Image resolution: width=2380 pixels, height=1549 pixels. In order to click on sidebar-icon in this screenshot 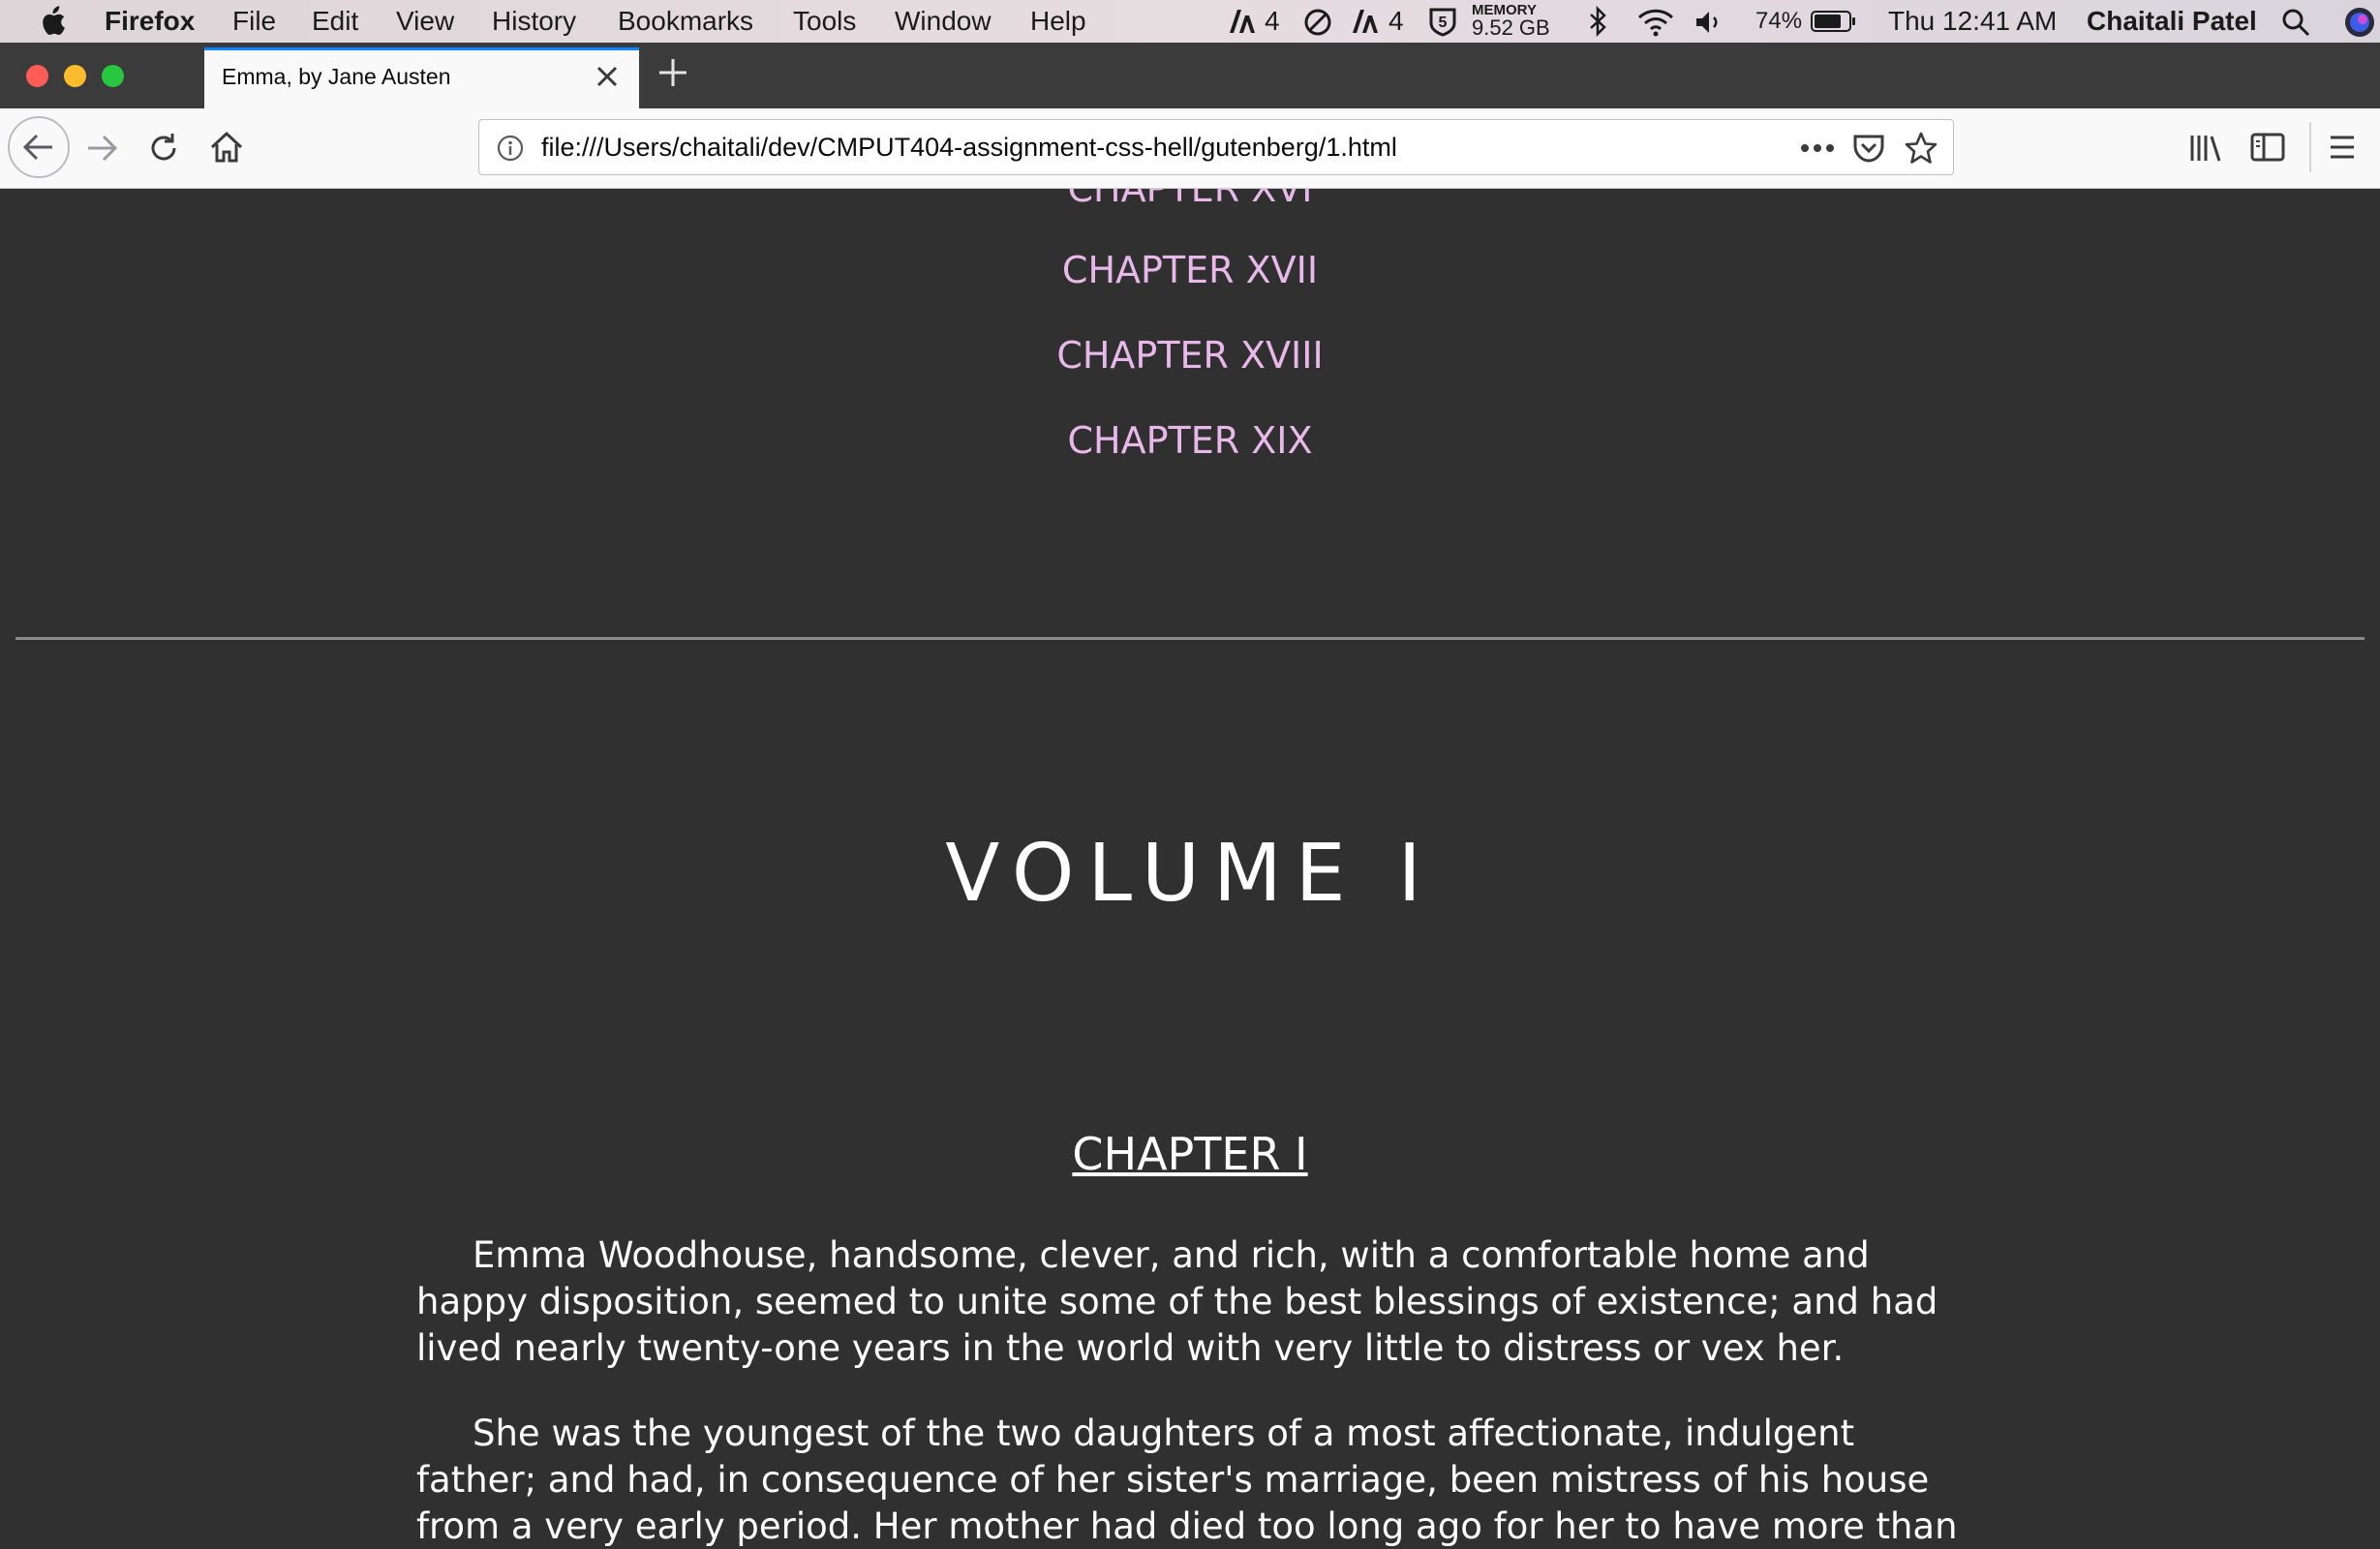, I will do `click(2267, 148)`.